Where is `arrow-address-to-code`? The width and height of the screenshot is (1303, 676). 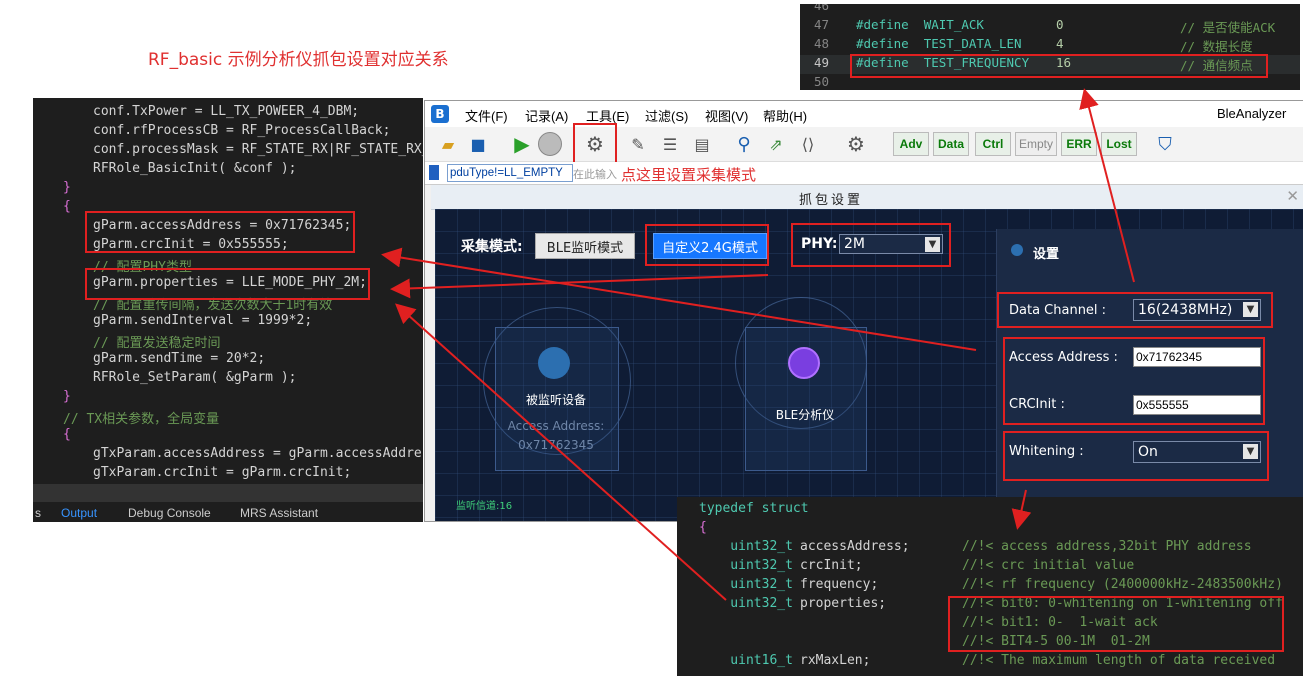
arrow-address-to-code is located at coordinates (679, 299).